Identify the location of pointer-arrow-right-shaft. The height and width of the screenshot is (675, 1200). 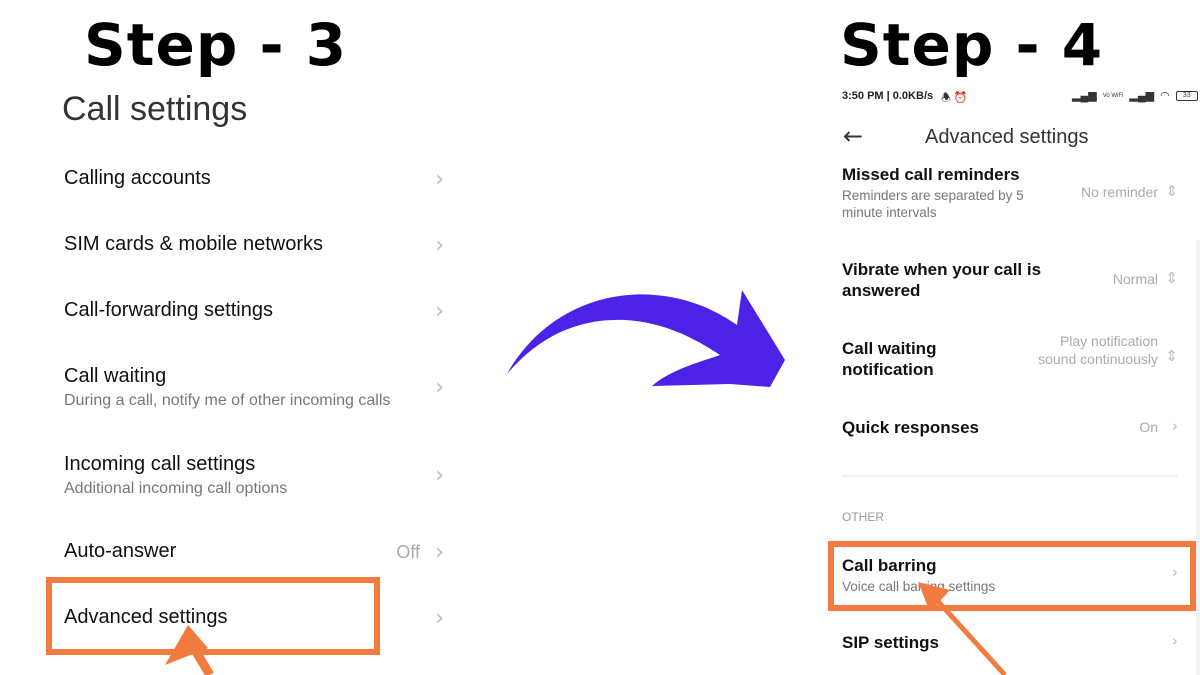
(970, 635).